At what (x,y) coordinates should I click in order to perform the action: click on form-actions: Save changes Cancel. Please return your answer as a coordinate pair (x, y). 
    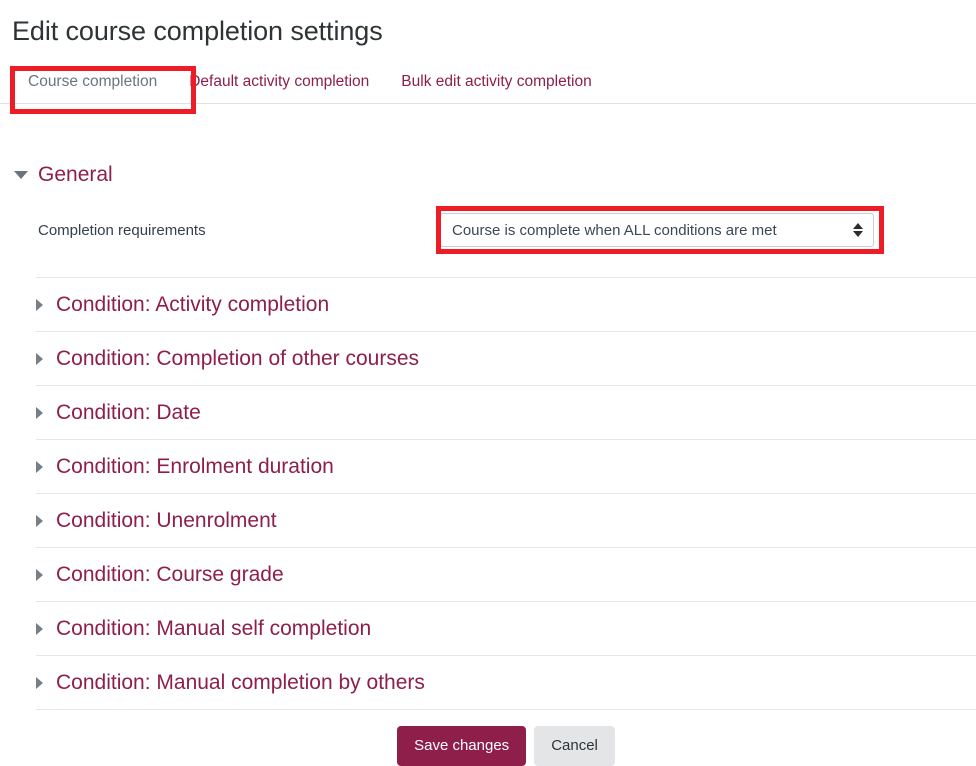
    Looking at the image, I should click on (488, 738).